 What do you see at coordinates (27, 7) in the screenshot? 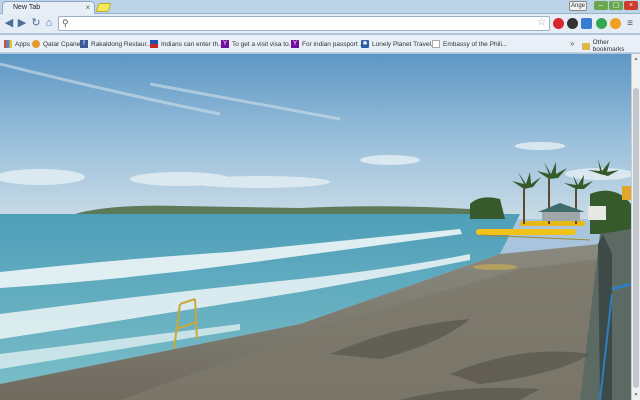
I see `tab-title: New Tab` at bounding box center [27, 7].